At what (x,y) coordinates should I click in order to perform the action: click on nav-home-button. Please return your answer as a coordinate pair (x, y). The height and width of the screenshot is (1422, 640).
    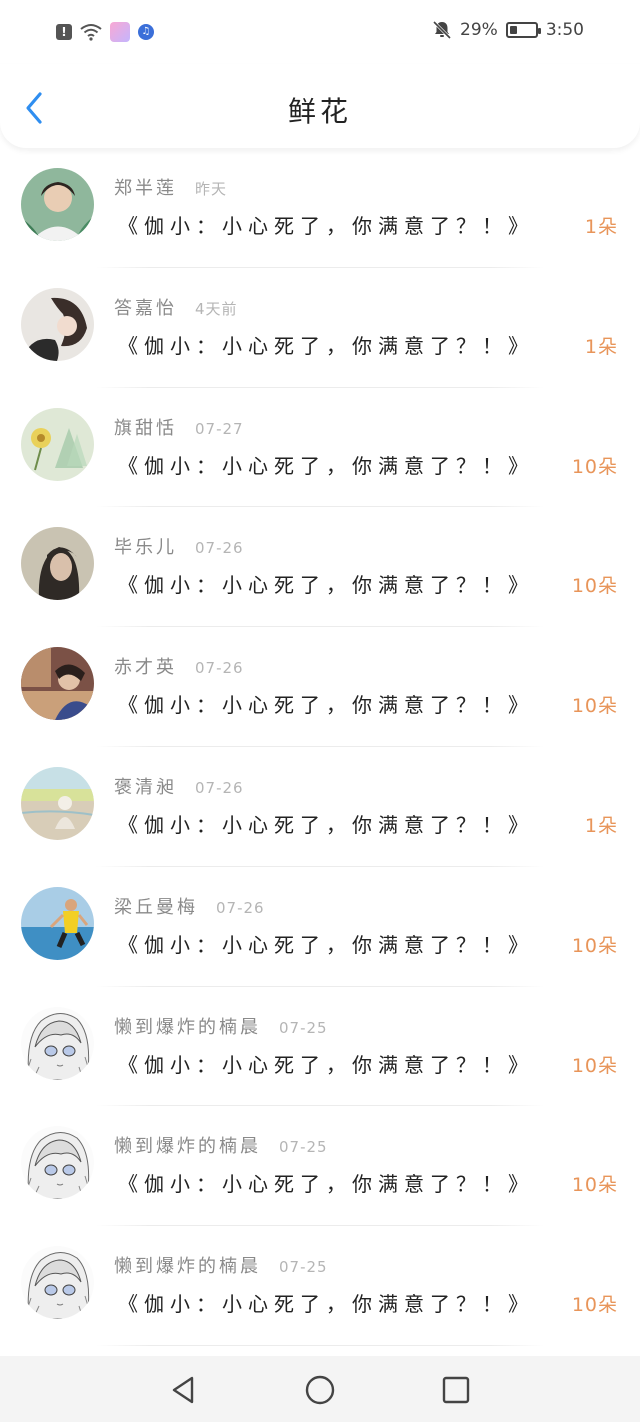
    Looking at the image, I should click on (320, 1390).